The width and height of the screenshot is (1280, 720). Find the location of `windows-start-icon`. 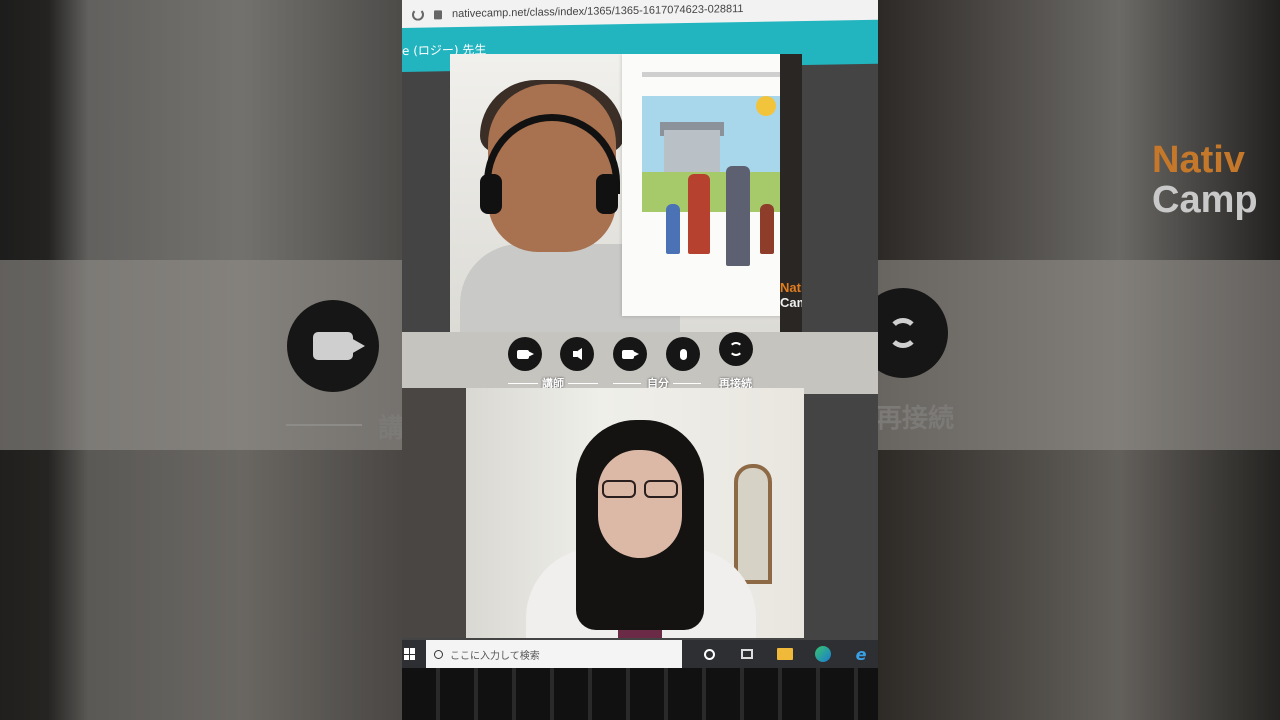

windows-start-icon is located at coordinates (410, 654).